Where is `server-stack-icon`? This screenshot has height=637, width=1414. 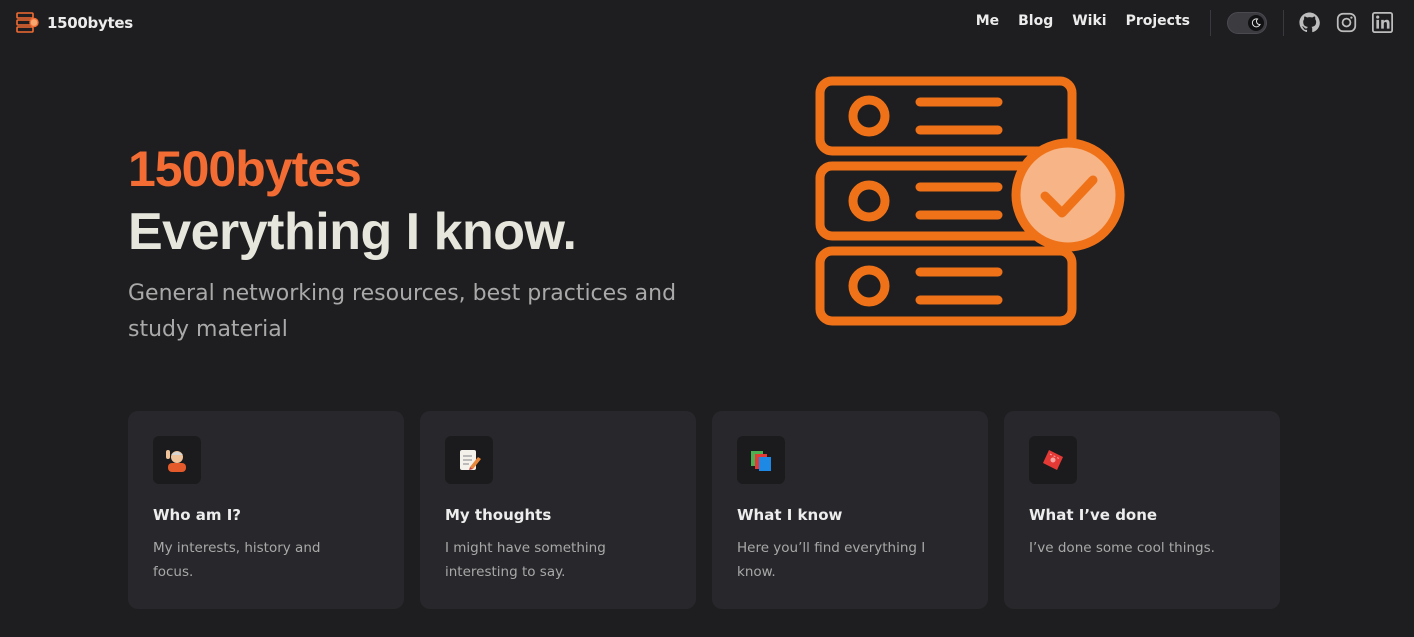 server-stack-icon is located at coordinates (27, 22).